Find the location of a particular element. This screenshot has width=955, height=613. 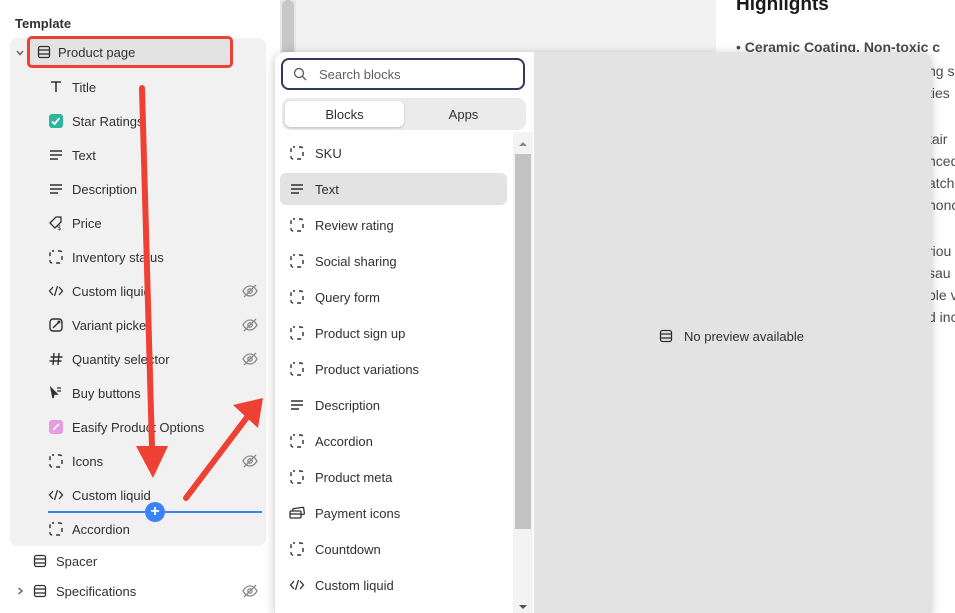

block-label: Description is located at coordinates (105, 189).